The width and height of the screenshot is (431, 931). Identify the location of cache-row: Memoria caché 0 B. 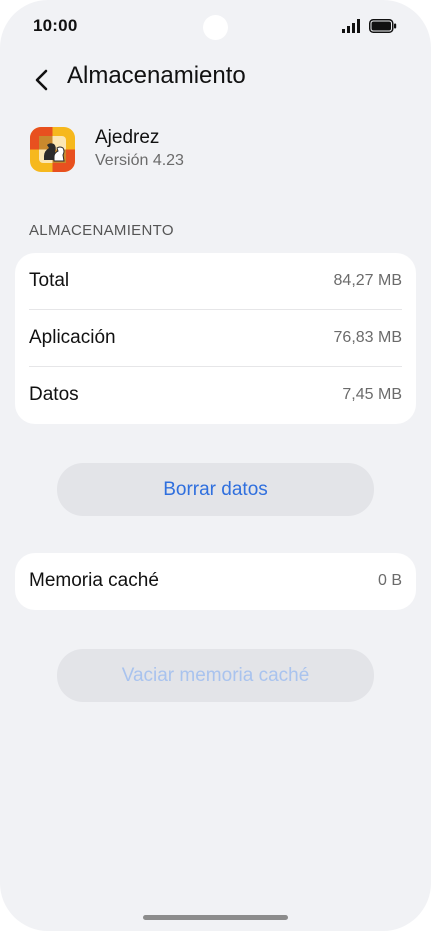
(215, 581).